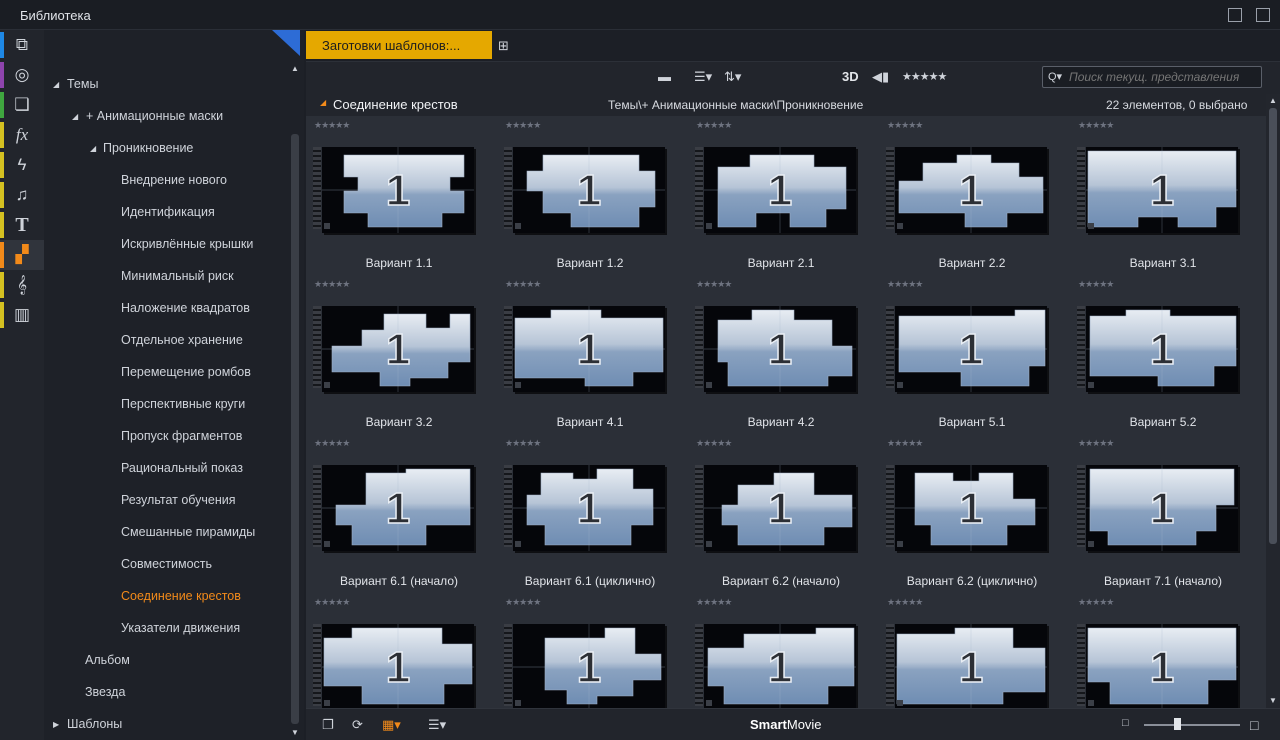  I want to click on zoom-small-icon: □, so click(1125, 723).